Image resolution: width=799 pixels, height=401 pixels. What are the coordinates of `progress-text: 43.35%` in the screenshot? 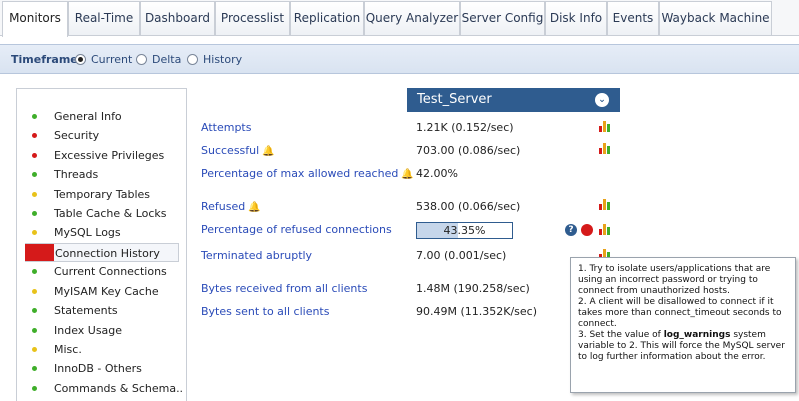 It's located at (464, 230).